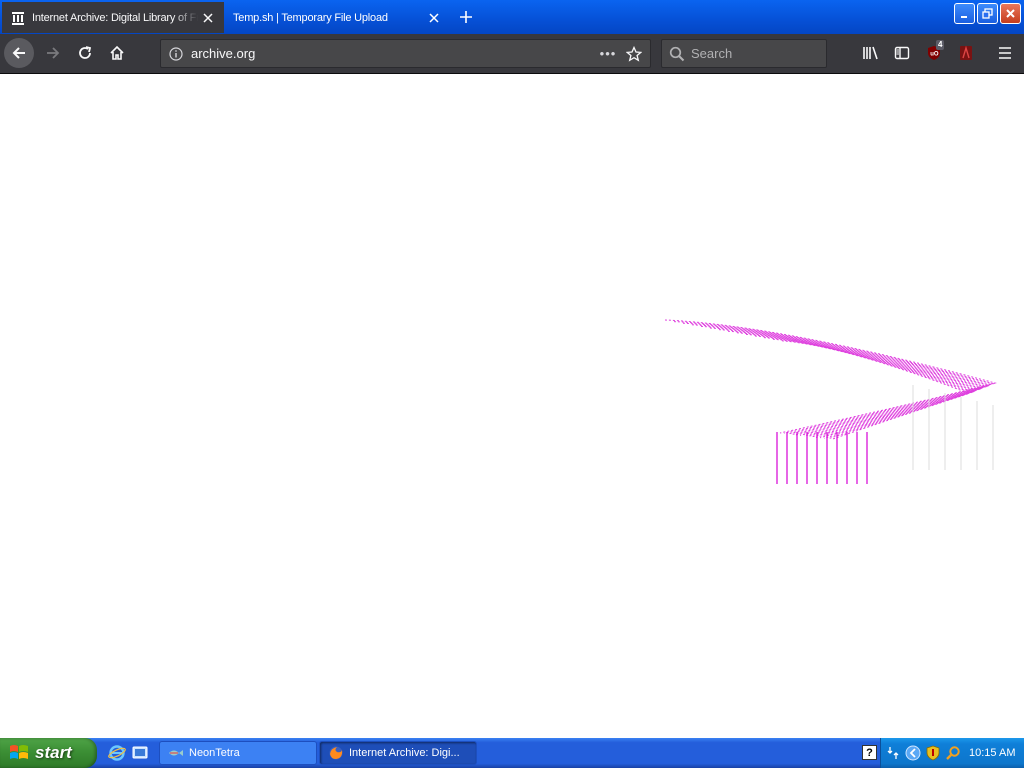 Image resolution: width=1024 pixels, height=768 pixels. Describe the element at coordinates (966, 53) in the screenshot. I see `extension-icon` at that location.